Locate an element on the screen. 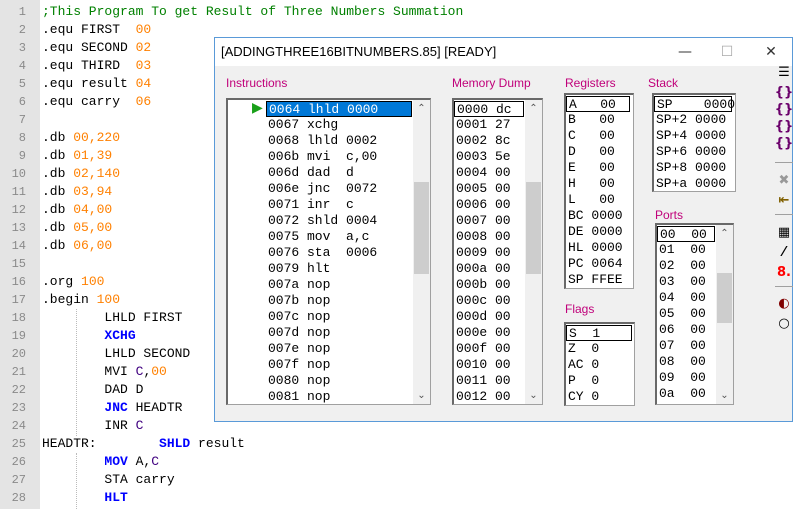  step-over-icon: {} is located at coordinates (784, 110).